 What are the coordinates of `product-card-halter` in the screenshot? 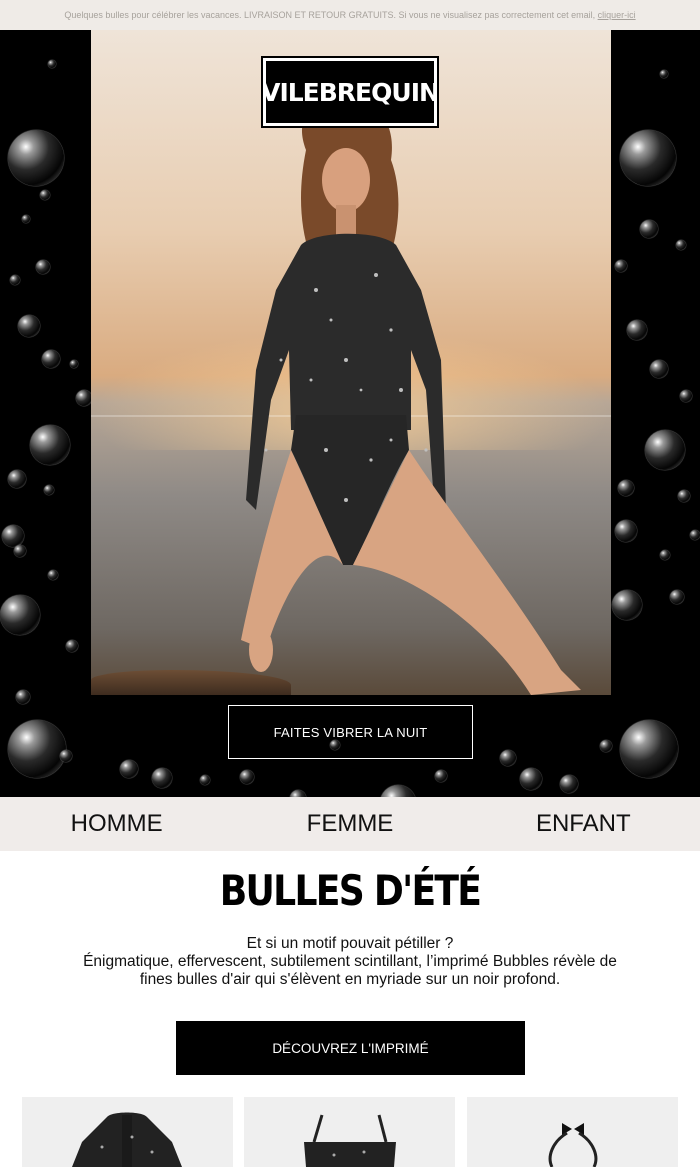 It's located at (572, 1132).